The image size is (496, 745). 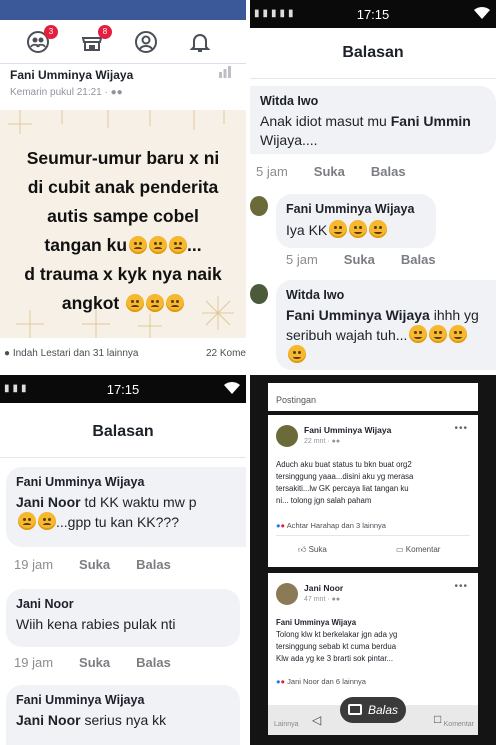 What do you see at coordinates (123, 303) in the screenshot?
I see `post-line: angkot` at bounding box center [123, 303].